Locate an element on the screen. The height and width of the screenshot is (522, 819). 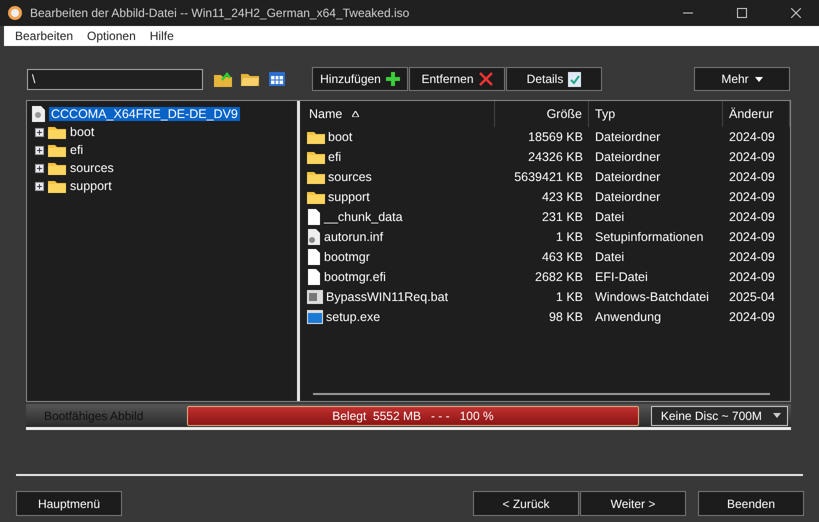
column-header: Größe is located at coordinates (542, 114).